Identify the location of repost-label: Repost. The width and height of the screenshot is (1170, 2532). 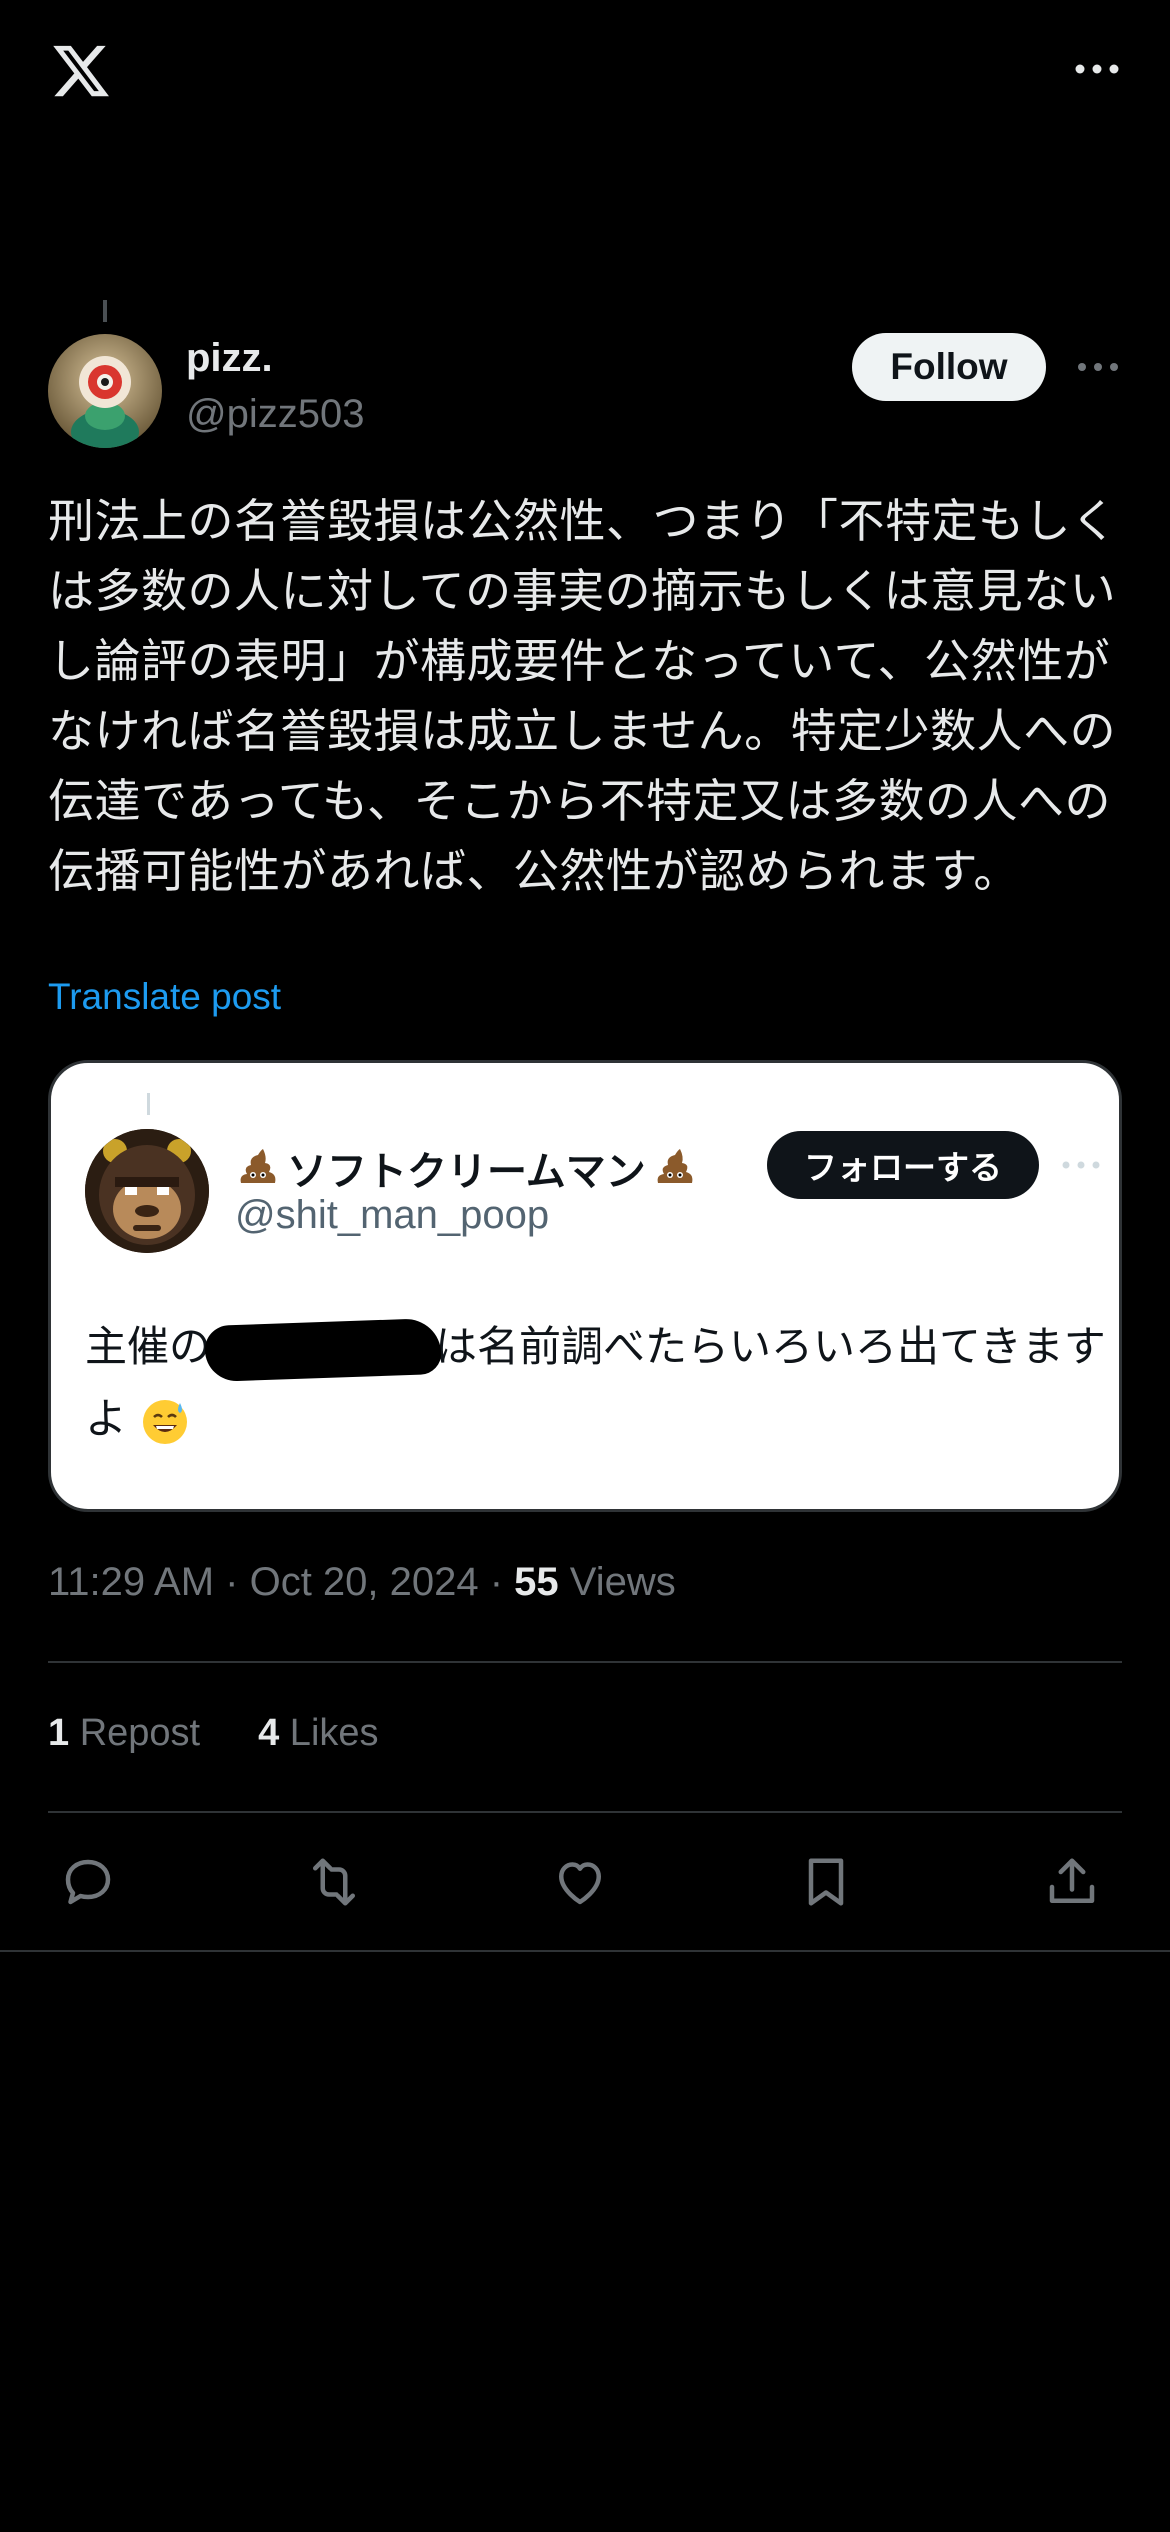
(135, 1733).